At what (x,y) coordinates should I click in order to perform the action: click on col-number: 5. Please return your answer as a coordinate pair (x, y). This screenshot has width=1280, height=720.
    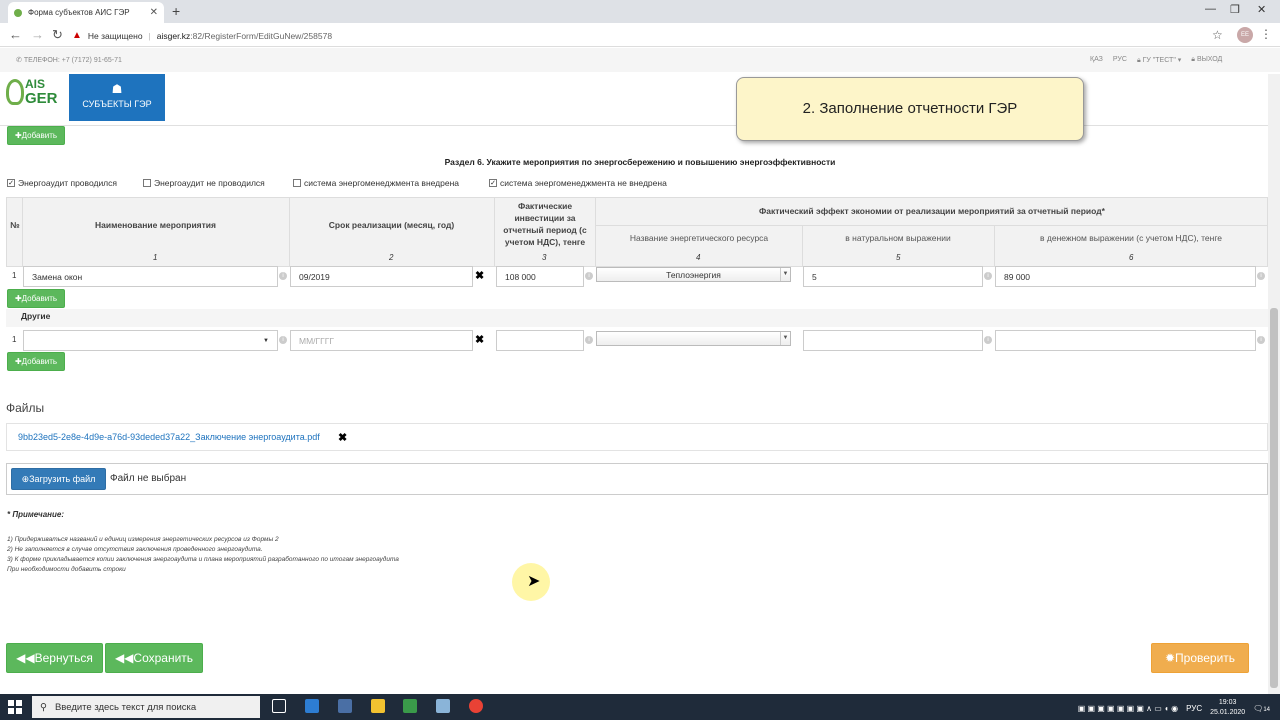
    Looking at the image, I should click on (898, 257).